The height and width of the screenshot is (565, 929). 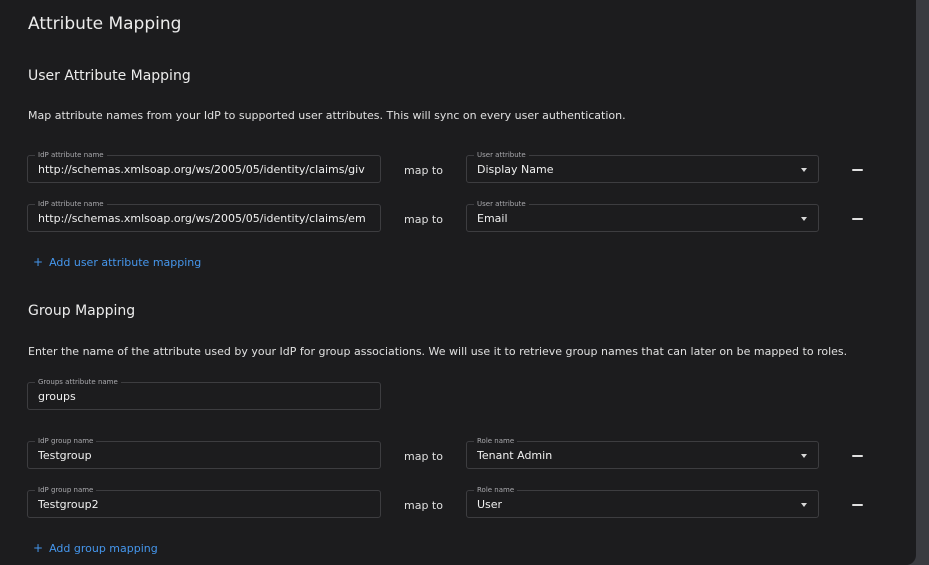 What do you see at coordinates (65, 455) in the screenshot?
I see `idp-group-name-value: Testgroup` at bounding box center [65, 455].